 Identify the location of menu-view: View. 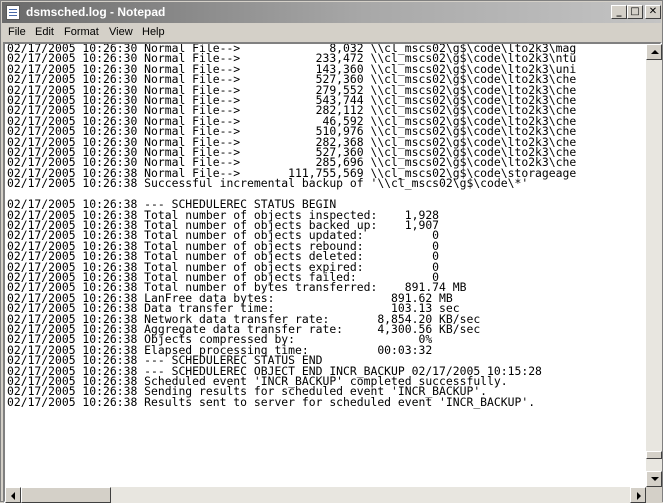
(121, 32).